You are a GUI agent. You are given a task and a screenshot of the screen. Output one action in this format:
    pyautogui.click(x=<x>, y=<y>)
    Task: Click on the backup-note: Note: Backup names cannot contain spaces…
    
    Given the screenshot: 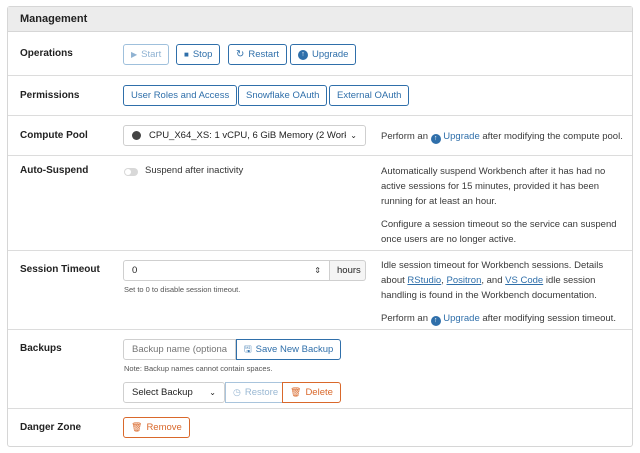 What is the action you would take?
    pyautogui.click(x=198, y=368)
    